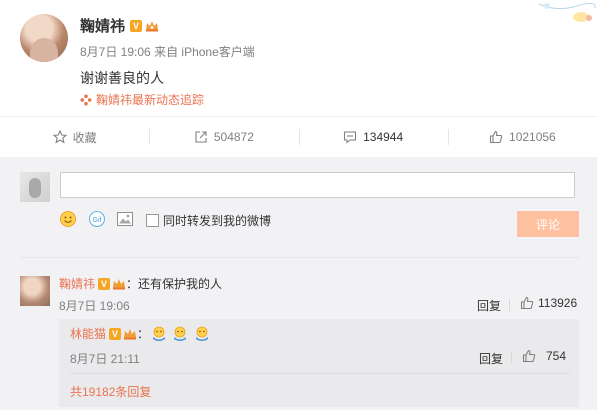 Image resolution: width=597 pixels, height=410 pixels. What do you see at coordinates (35, 187) in the screenshot?
I see `my-avatar` at bounding box center [35, 187].